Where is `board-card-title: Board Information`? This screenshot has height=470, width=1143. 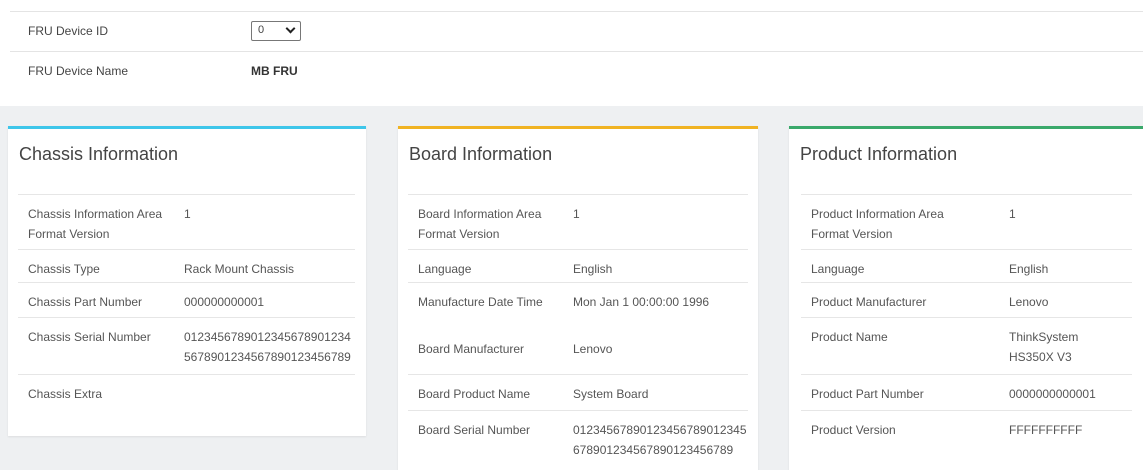 board-card-title: Board Information is located at coordinates (481, 154).